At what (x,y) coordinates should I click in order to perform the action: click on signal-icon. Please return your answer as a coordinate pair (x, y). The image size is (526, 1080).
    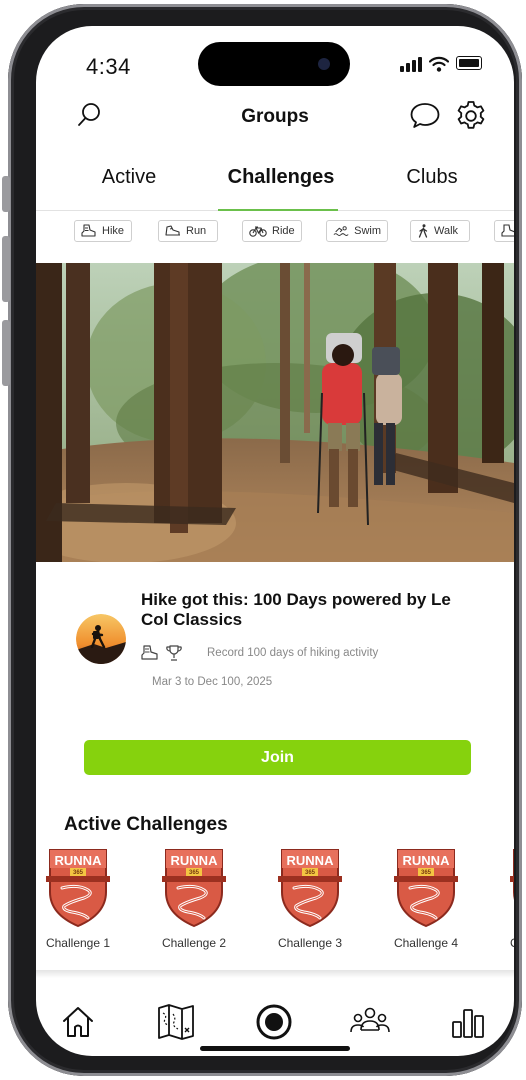
    Looking at the image, I should click on (411, 64).